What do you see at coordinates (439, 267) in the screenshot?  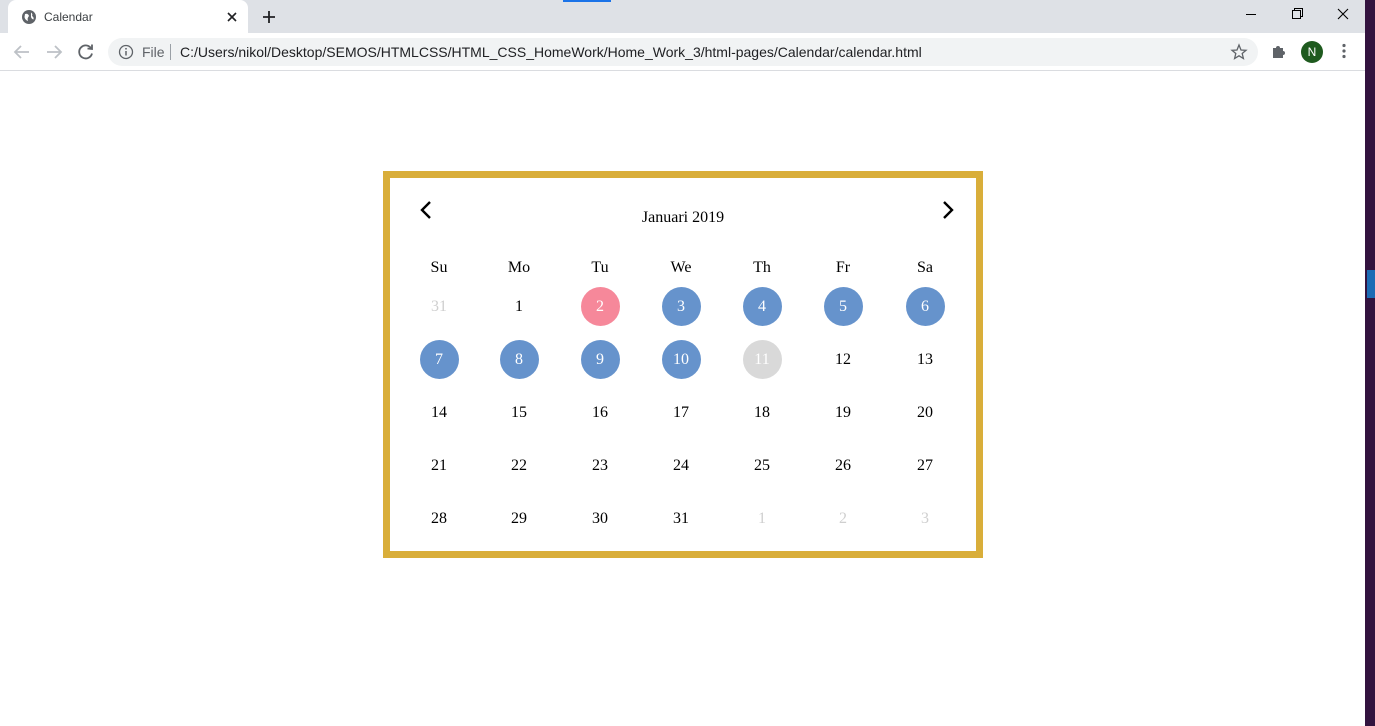 I see `weekday-label: Su` at bounding box center [439, 267].